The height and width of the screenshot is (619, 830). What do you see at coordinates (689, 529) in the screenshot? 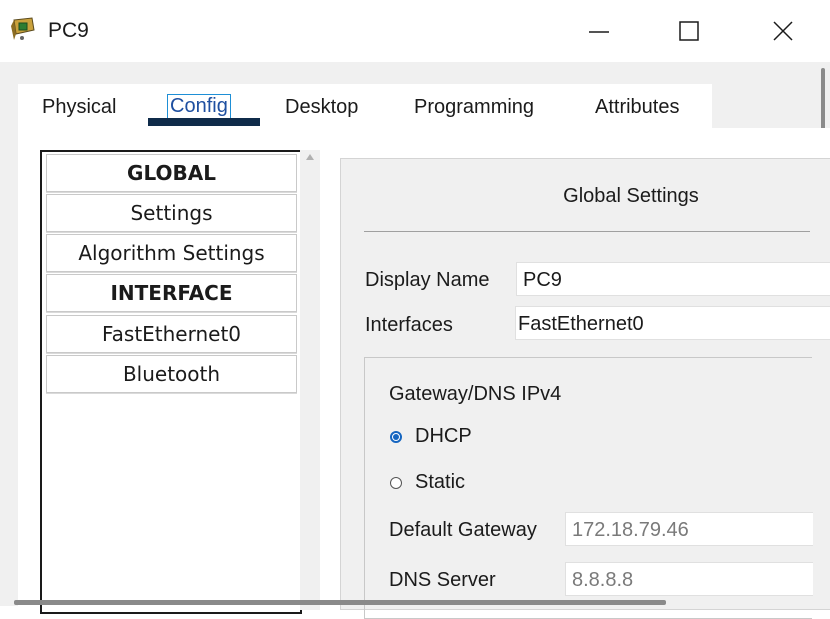
I see `default-gateway-input: 172.18.79.46` at bounding box center [689, 529].